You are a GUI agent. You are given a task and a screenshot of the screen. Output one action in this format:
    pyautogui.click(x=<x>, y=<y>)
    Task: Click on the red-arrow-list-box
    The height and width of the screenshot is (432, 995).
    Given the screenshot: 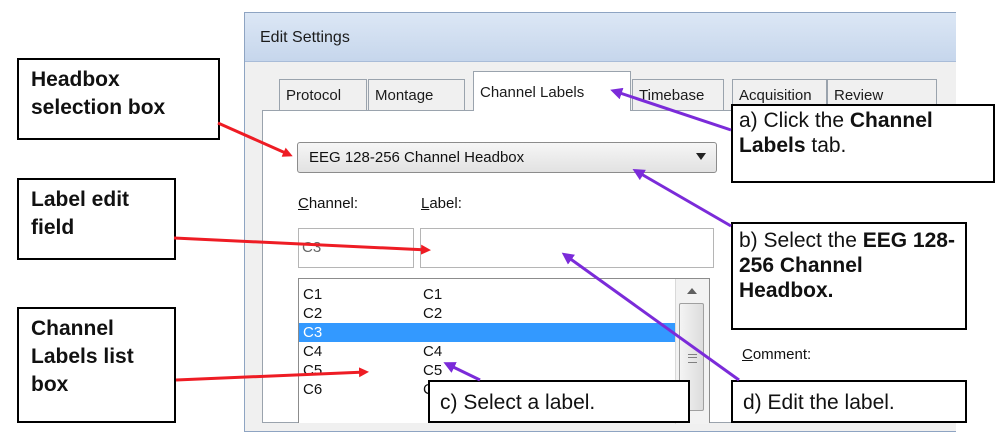 What is the action you would take?
    pyautogui.click(x=272, y=374)
    